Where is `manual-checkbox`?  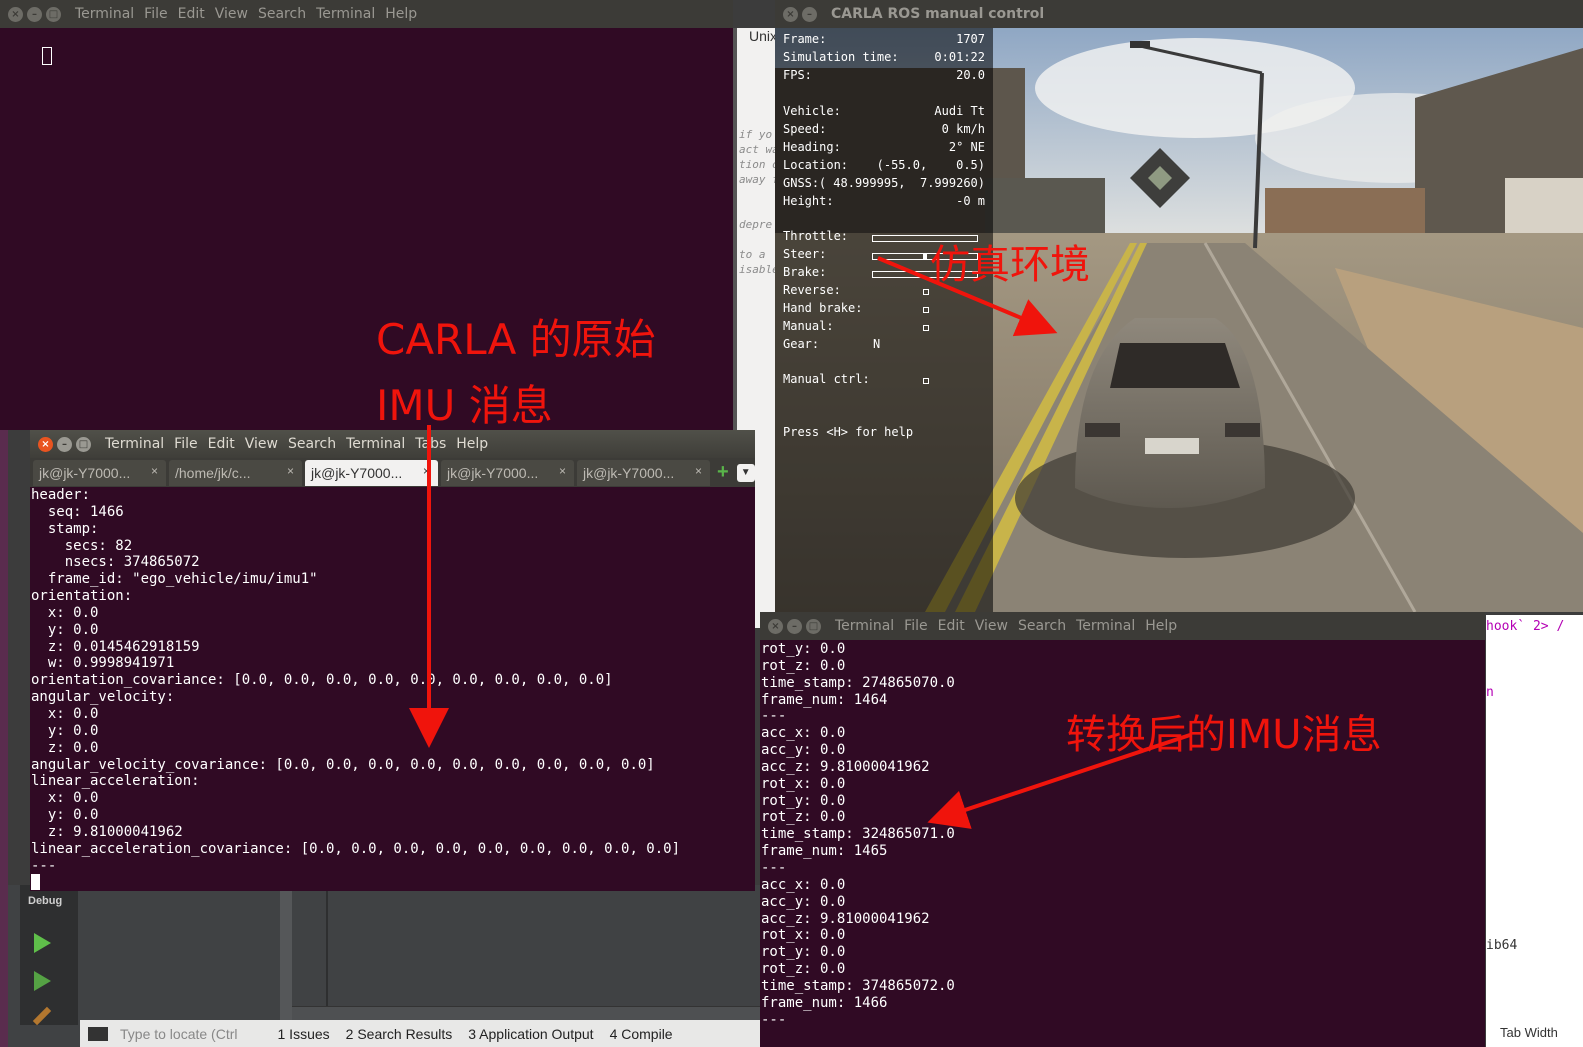 manual-checkbox is located at coordinates (926, 328).